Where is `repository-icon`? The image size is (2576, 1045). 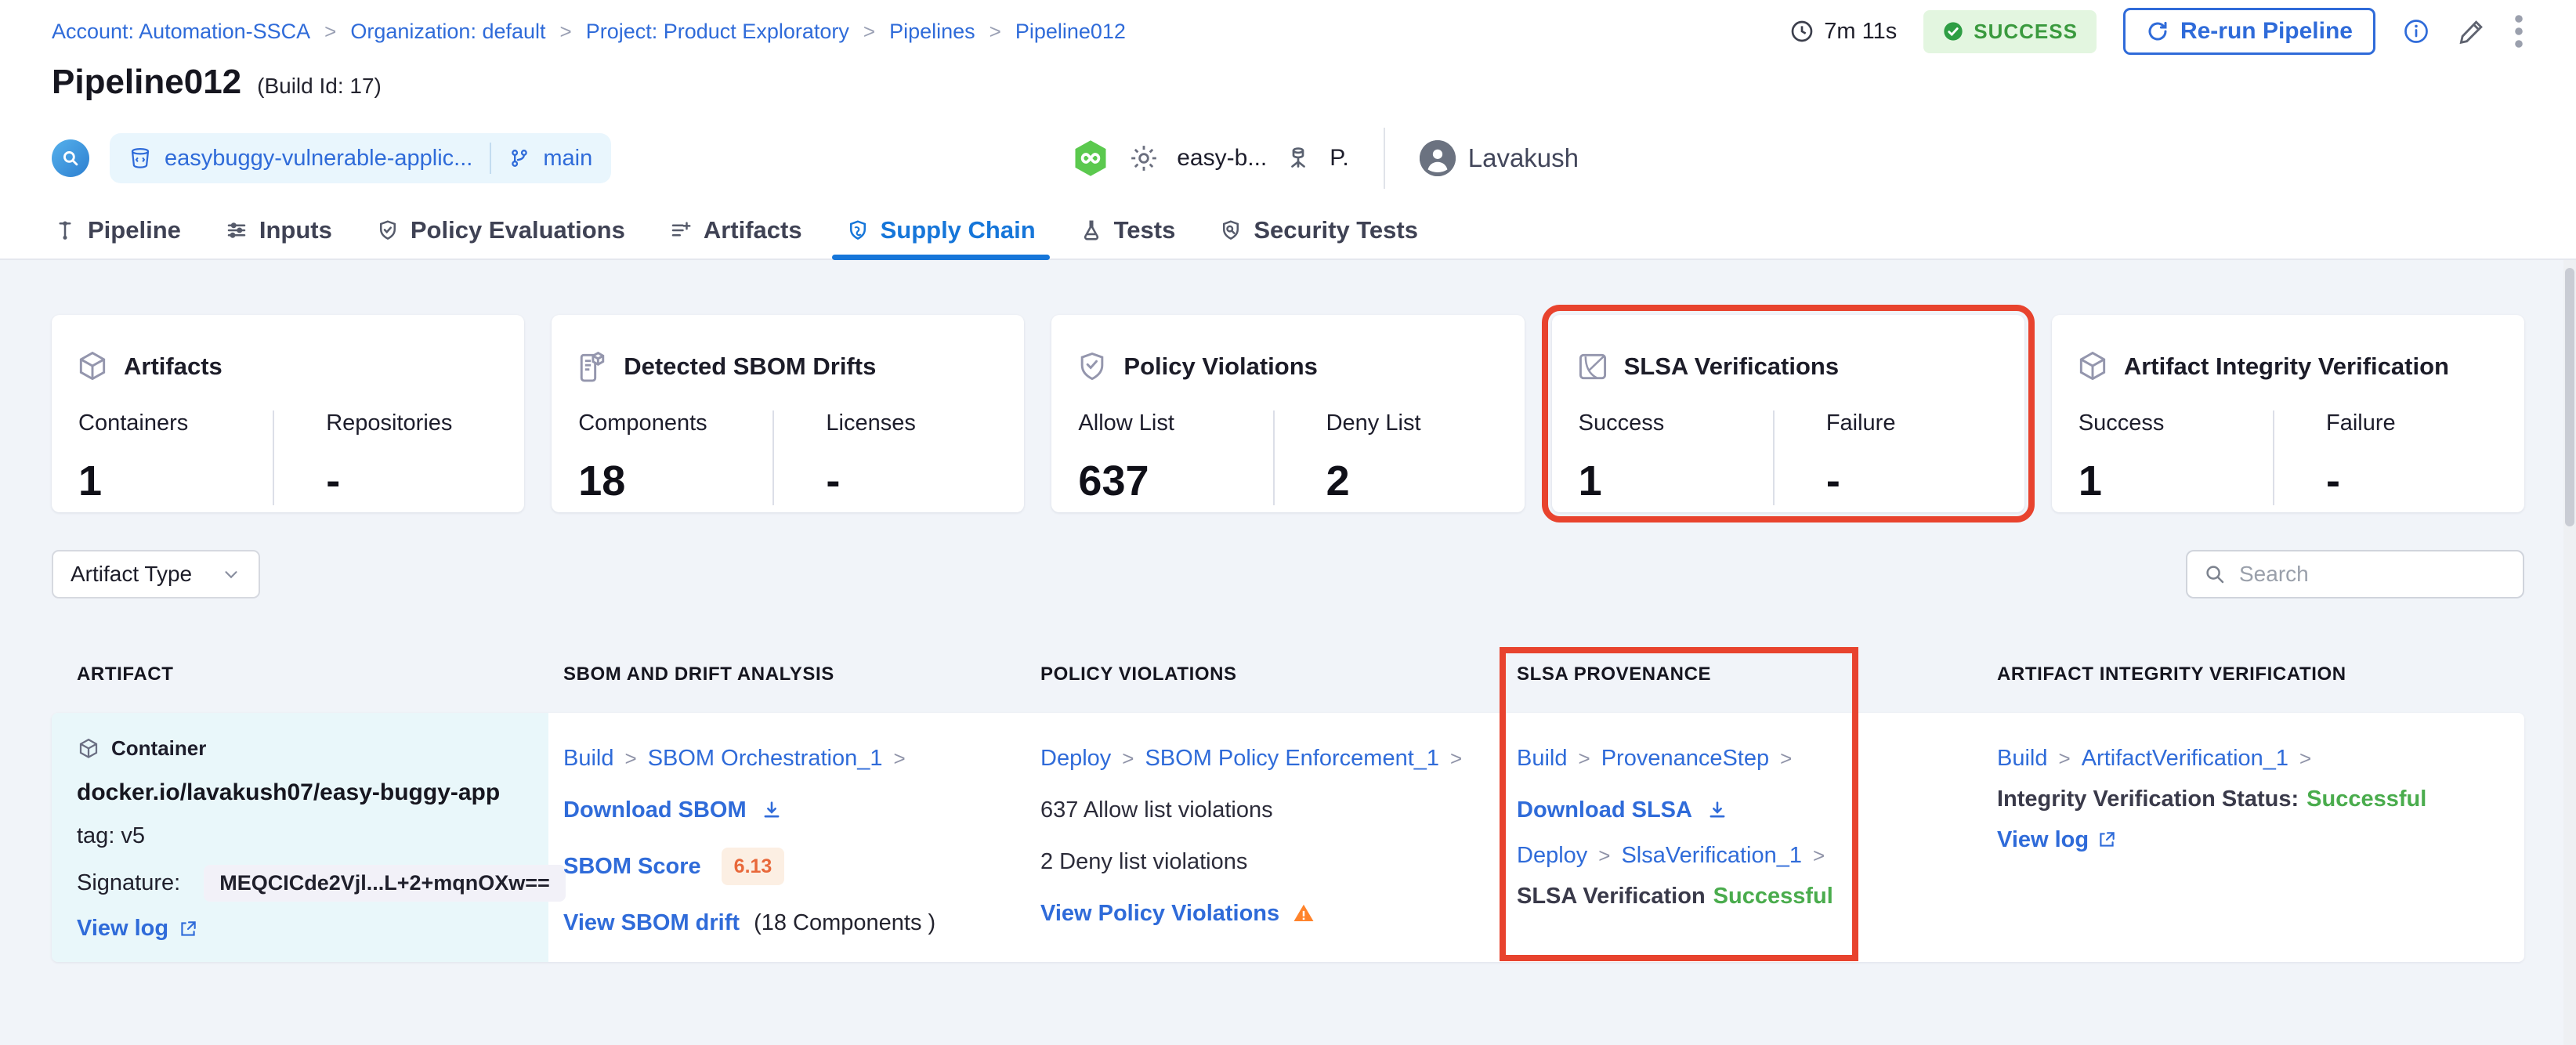 repository-icon is located at coordinates (140, 158).